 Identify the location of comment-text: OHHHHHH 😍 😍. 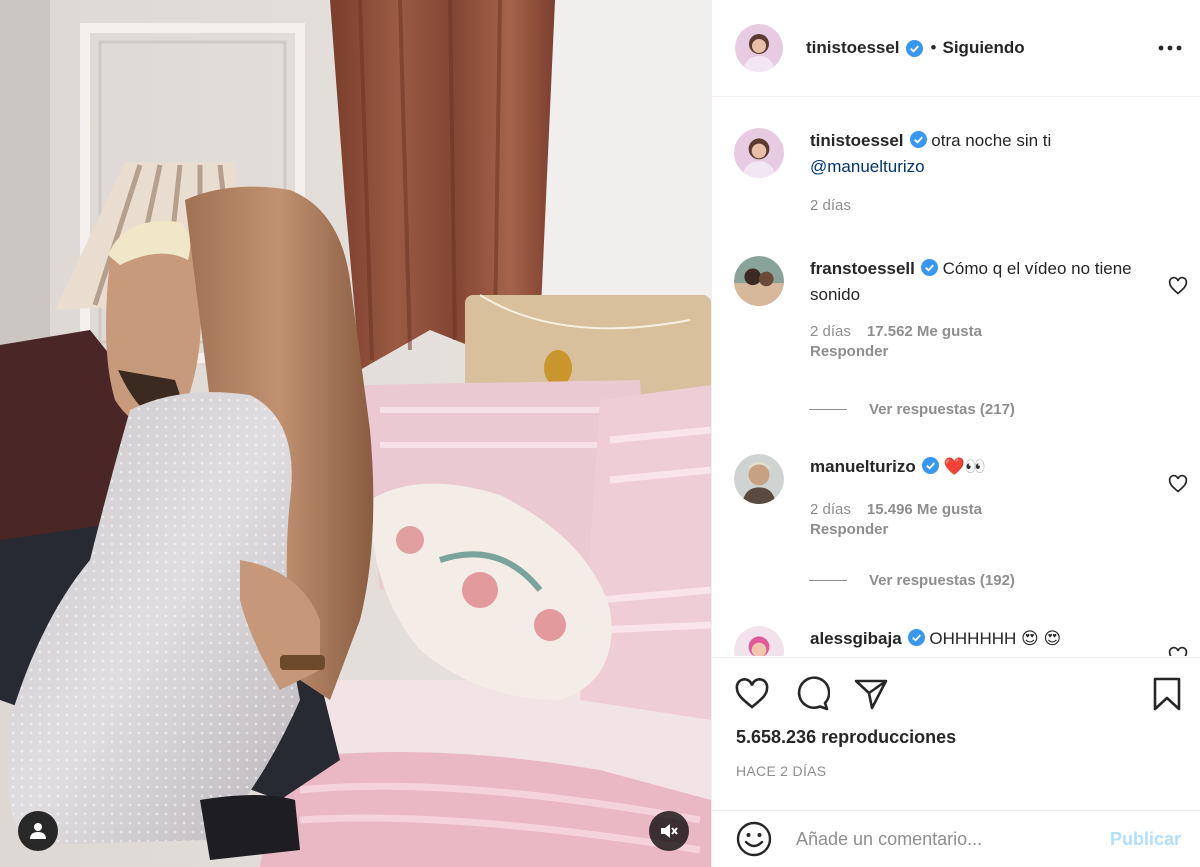
(995, 638).